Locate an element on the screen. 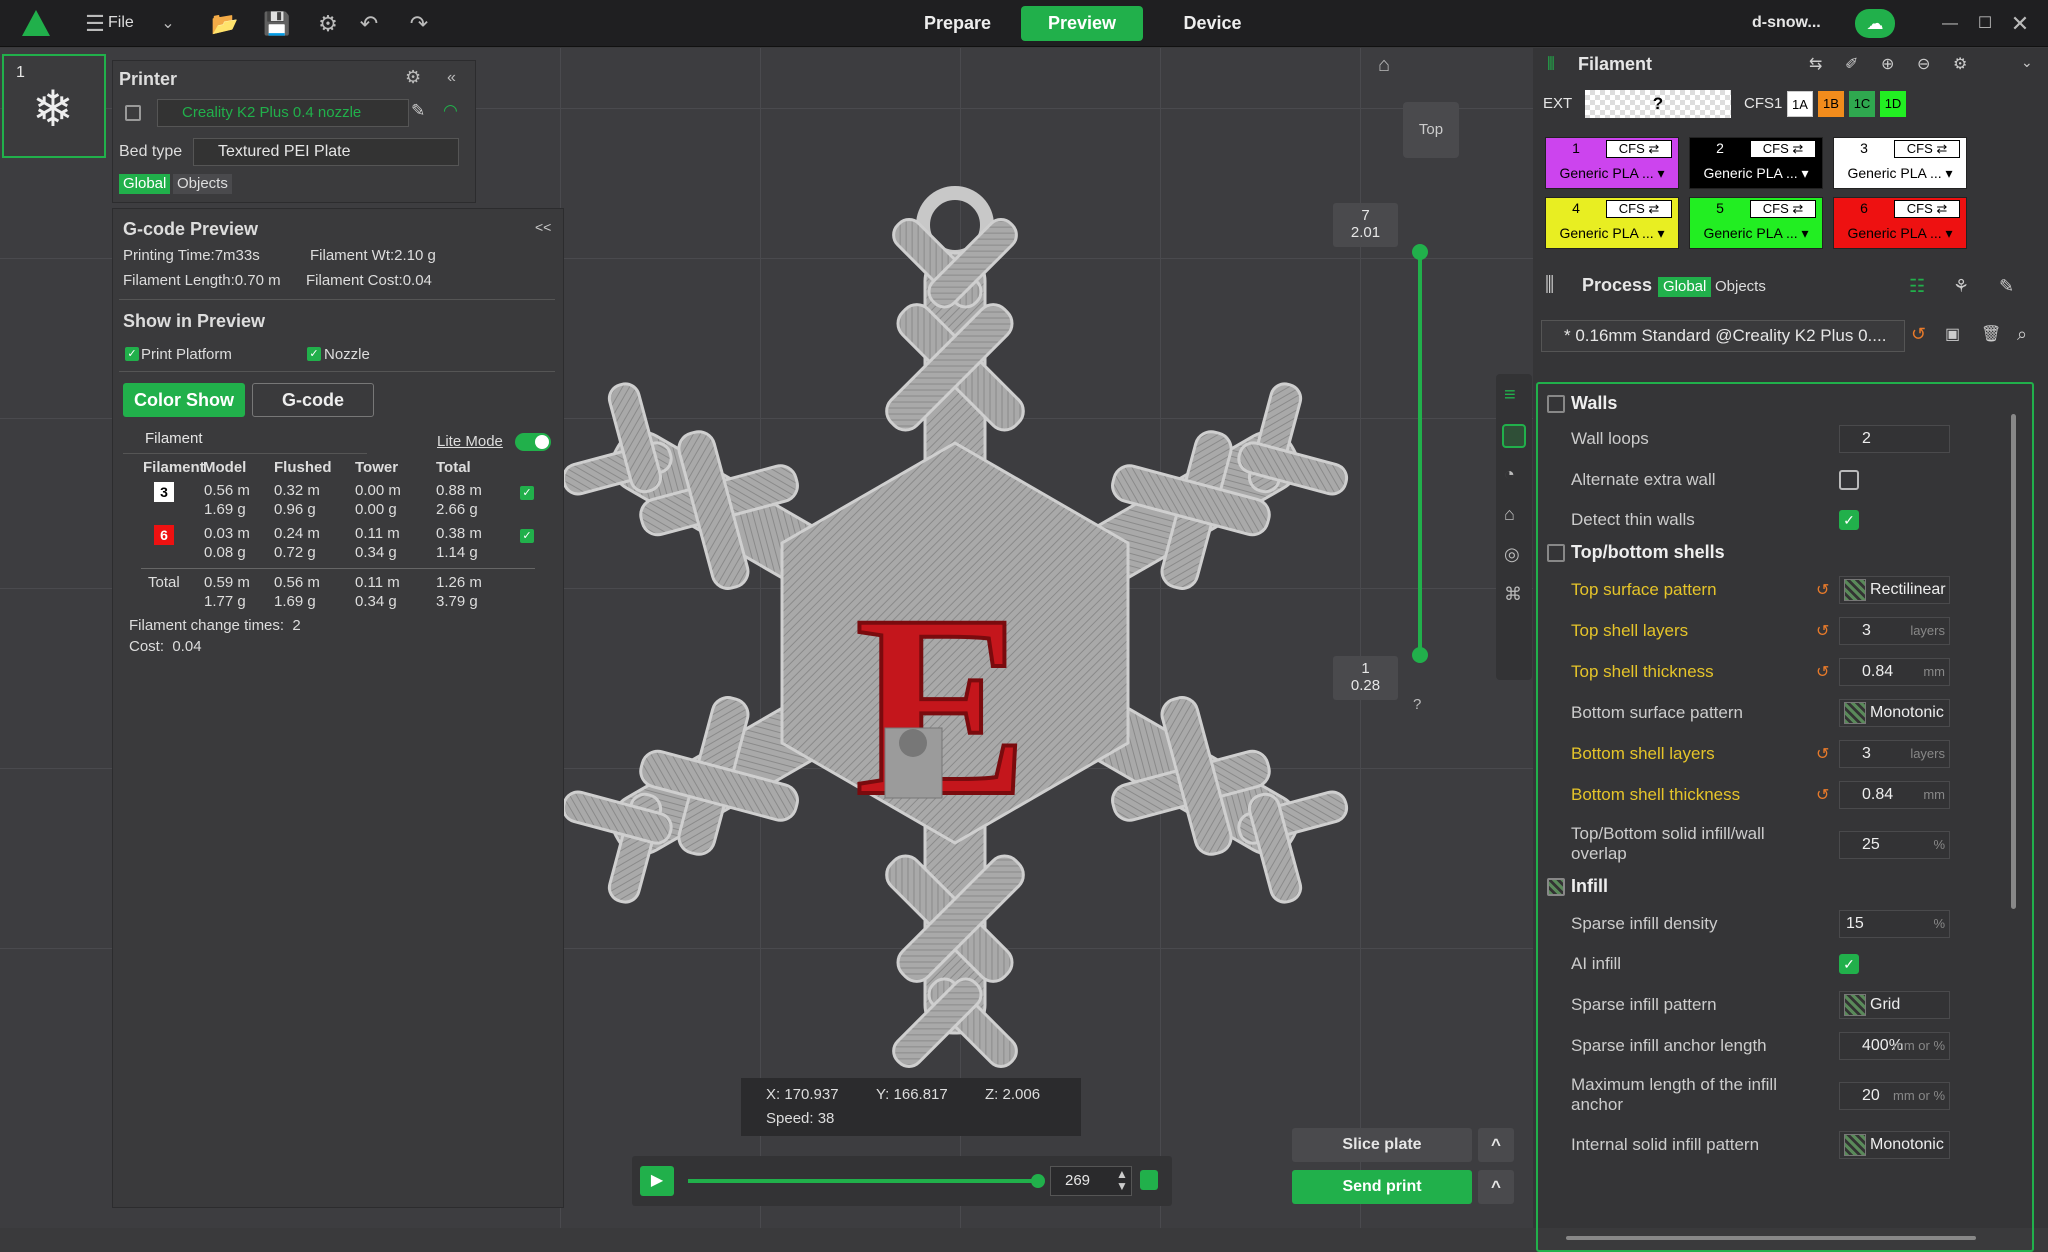 This screenshot has height=1252, width=2048. slice-dropdown-button: ^ is located at coordinates (1496, 1145).